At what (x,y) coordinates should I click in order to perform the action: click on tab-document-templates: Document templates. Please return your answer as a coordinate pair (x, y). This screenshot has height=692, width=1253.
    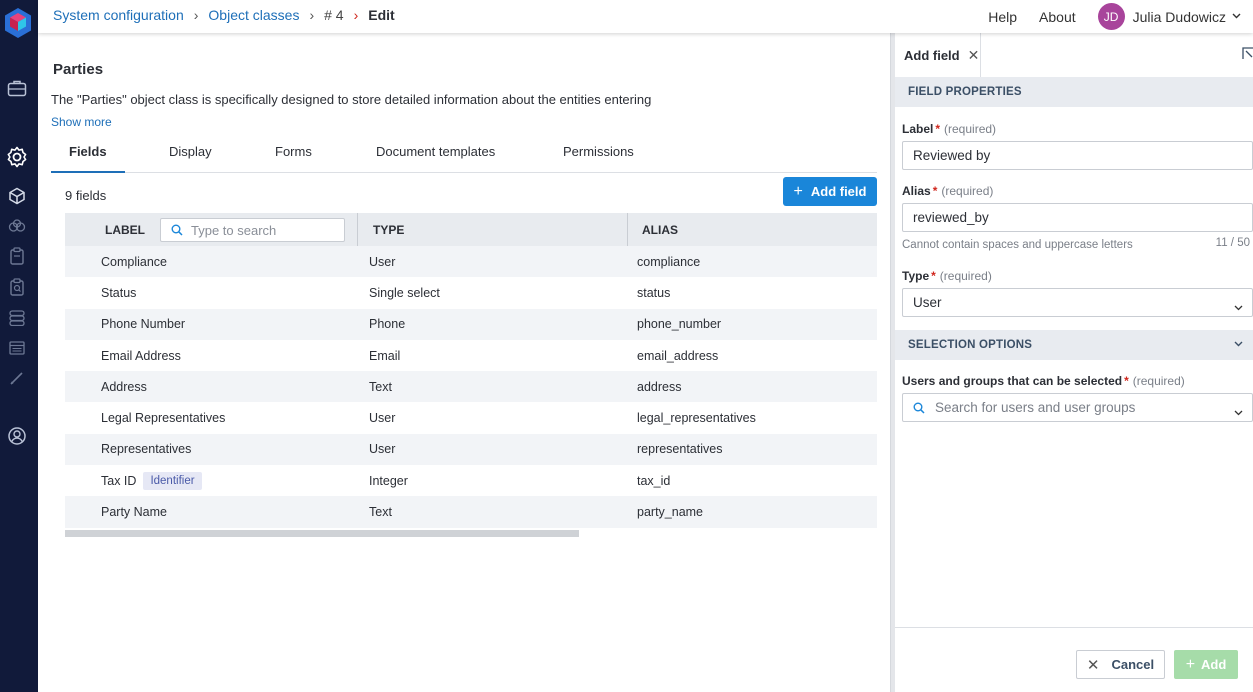
    Looking at the image, I should click on (435, 158).